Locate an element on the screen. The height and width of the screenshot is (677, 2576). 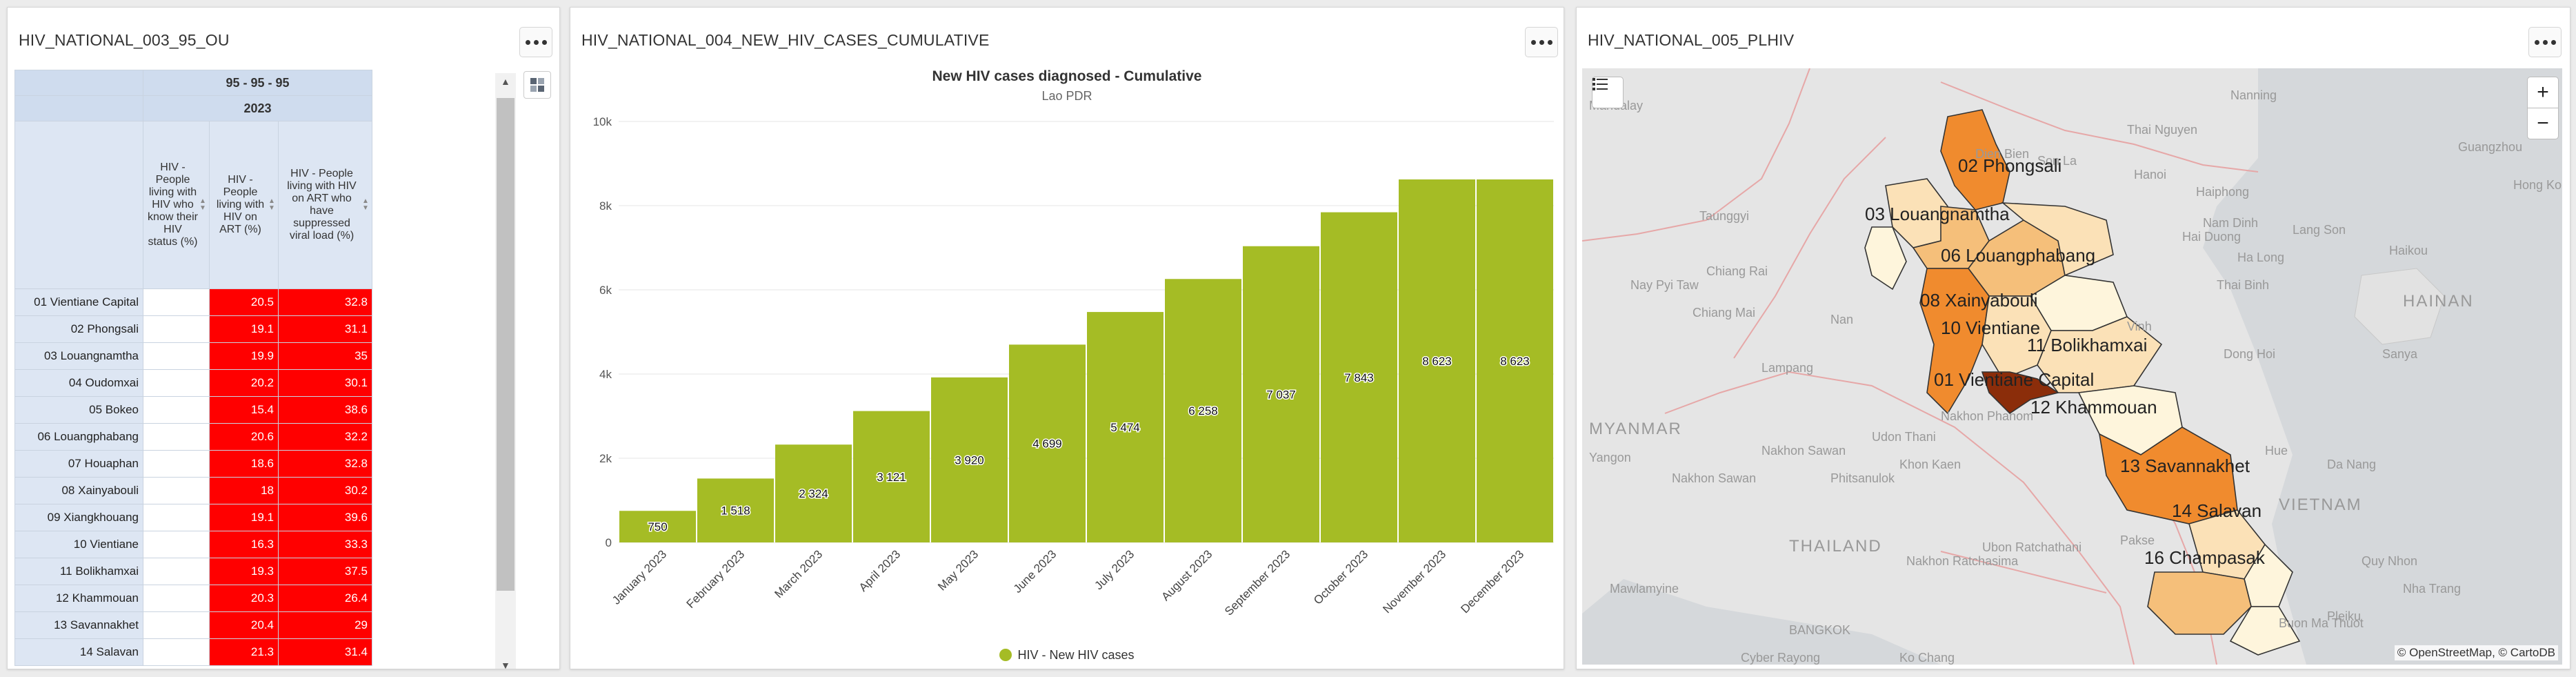
grid-icon is located at coordinates (537, 85).